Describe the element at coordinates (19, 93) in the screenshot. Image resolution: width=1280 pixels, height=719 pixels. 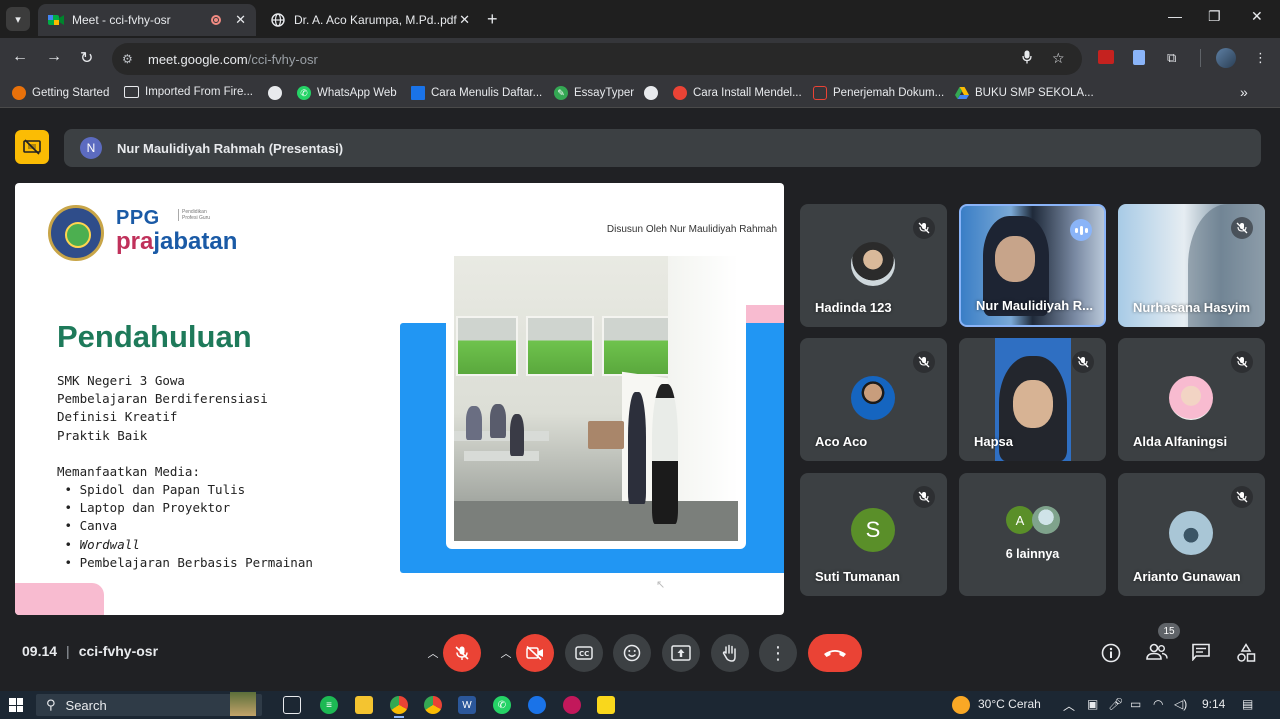
I see `firefox-icon` at that location.